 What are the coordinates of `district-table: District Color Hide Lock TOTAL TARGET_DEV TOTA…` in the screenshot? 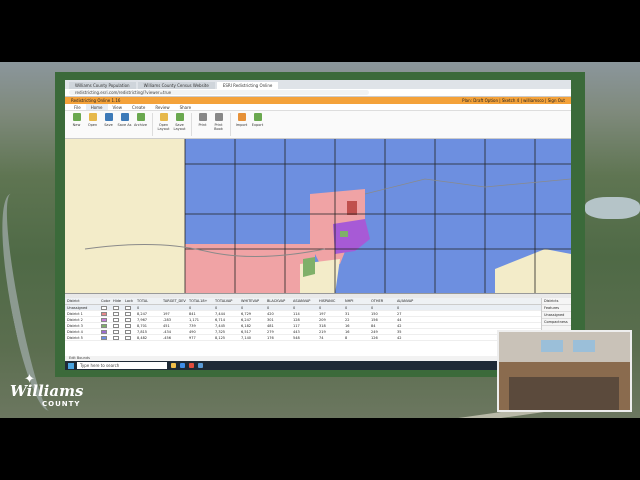 It's located at (303, 327).